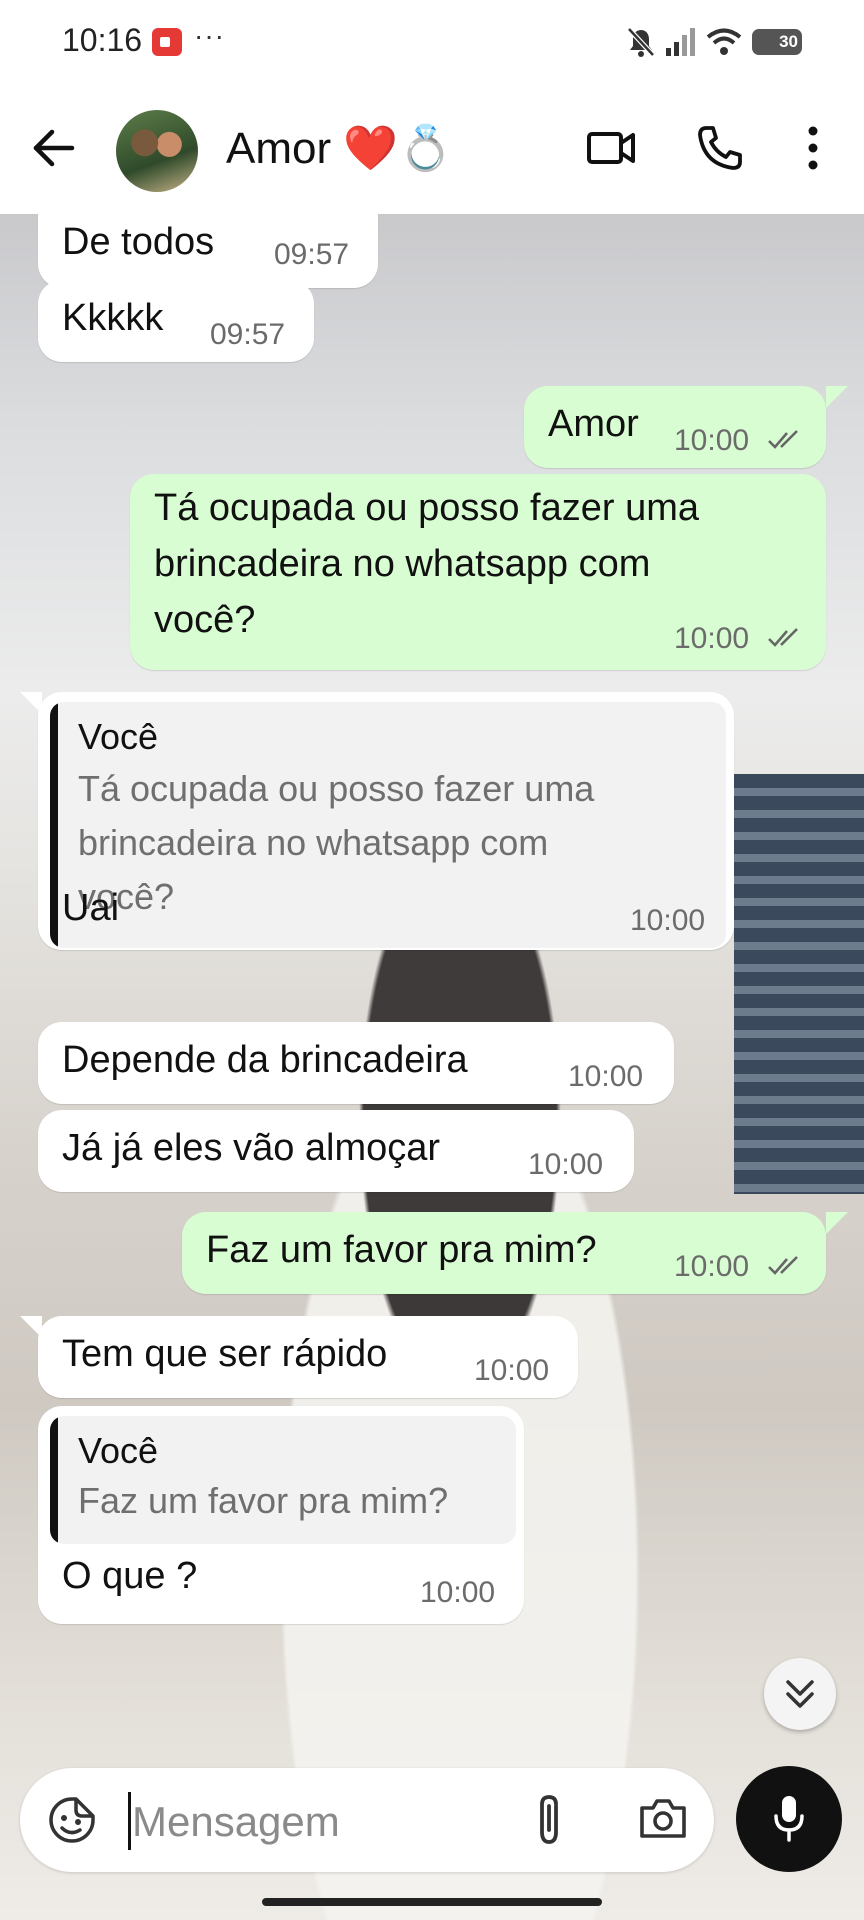  What do you see at coordinates (813, 148) in the screenshot?
I see `more-vert-icon` at bounding box center [813, 148].